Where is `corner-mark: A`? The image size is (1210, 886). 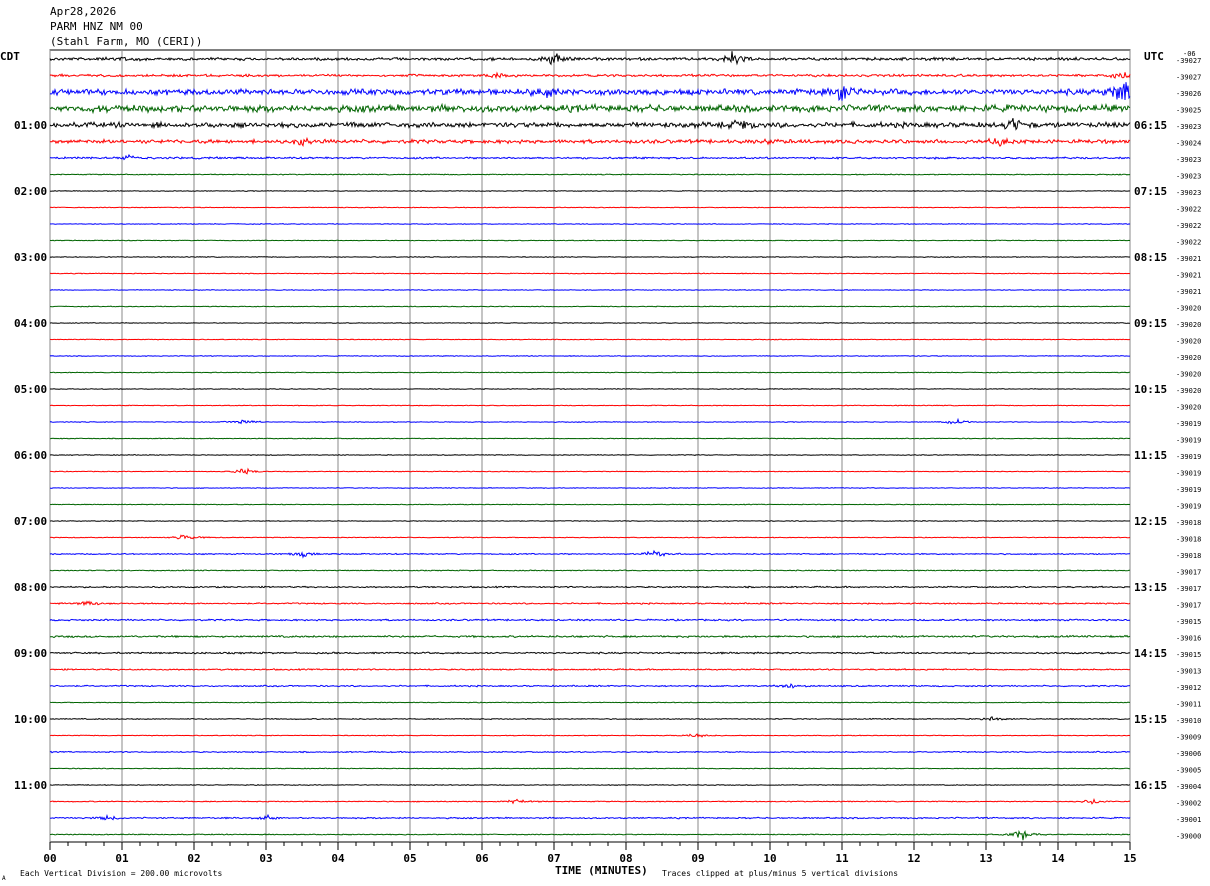 corner-mark: A is located at coordinates (4, 878).